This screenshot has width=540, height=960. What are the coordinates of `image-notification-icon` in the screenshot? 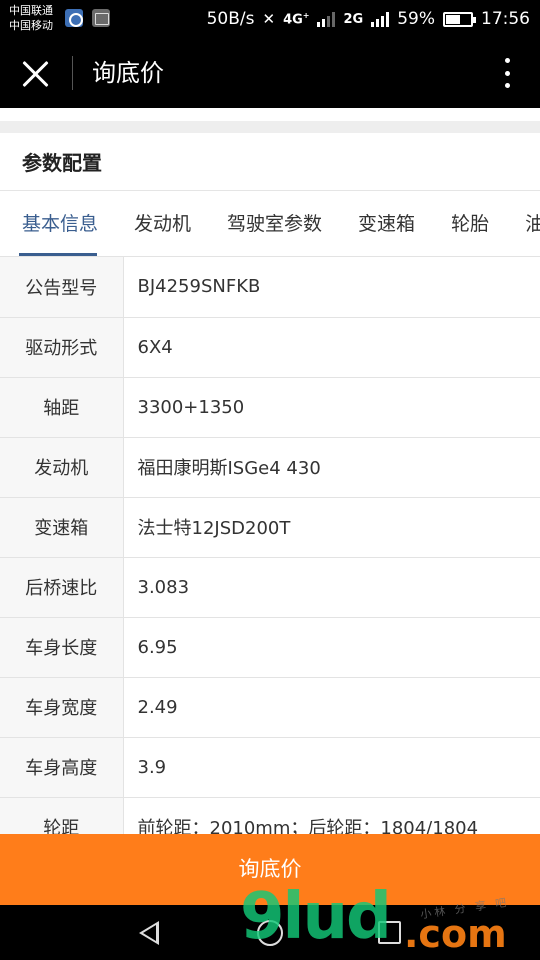 It's located at (101, 18).